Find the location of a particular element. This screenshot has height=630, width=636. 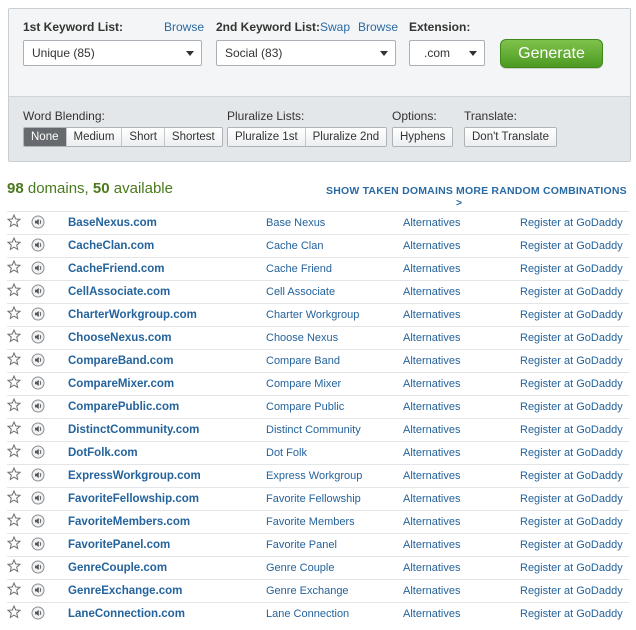

blending-option-short: Short is located at coordinates (143, 137).